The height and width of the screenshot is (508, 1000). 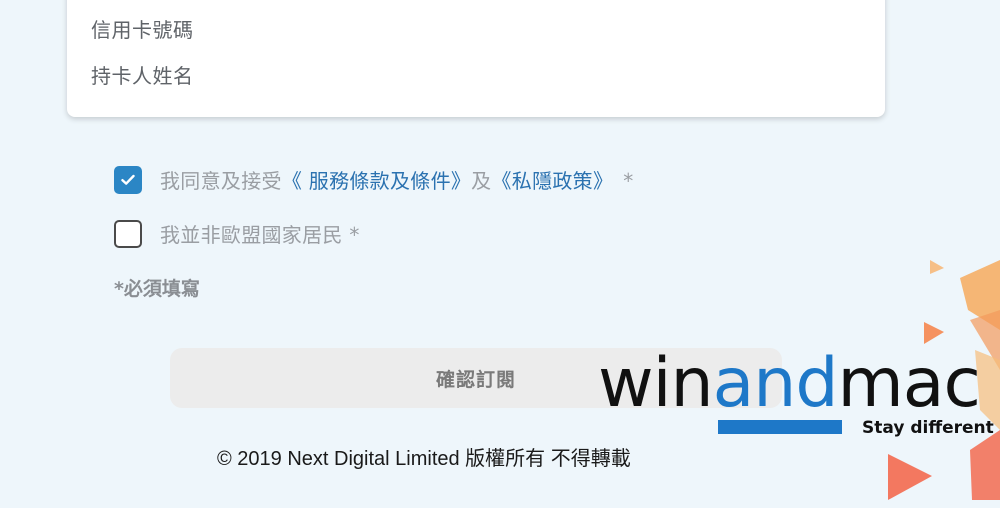 I want to click on watermark-wordmark: winandmac, so click(x=789, y=384).